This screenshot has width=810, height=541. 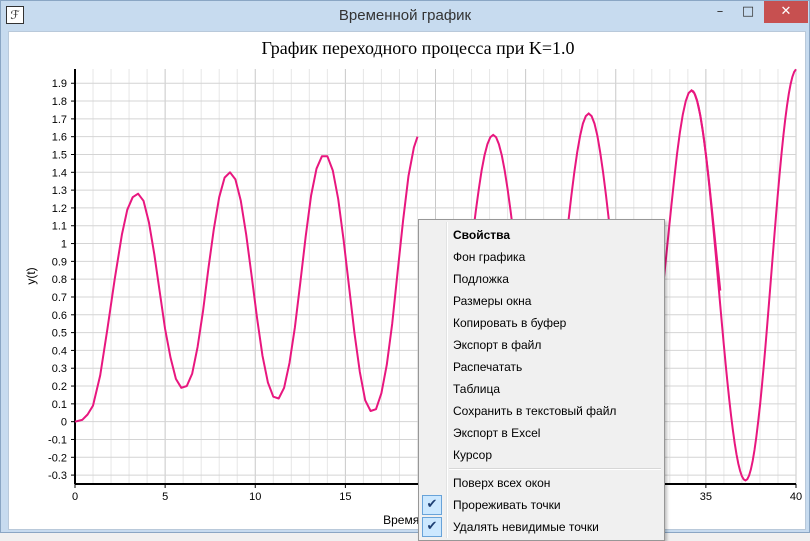 I want to click on menu-item-label: Поверх всех окон, so click(x=502, y=483).